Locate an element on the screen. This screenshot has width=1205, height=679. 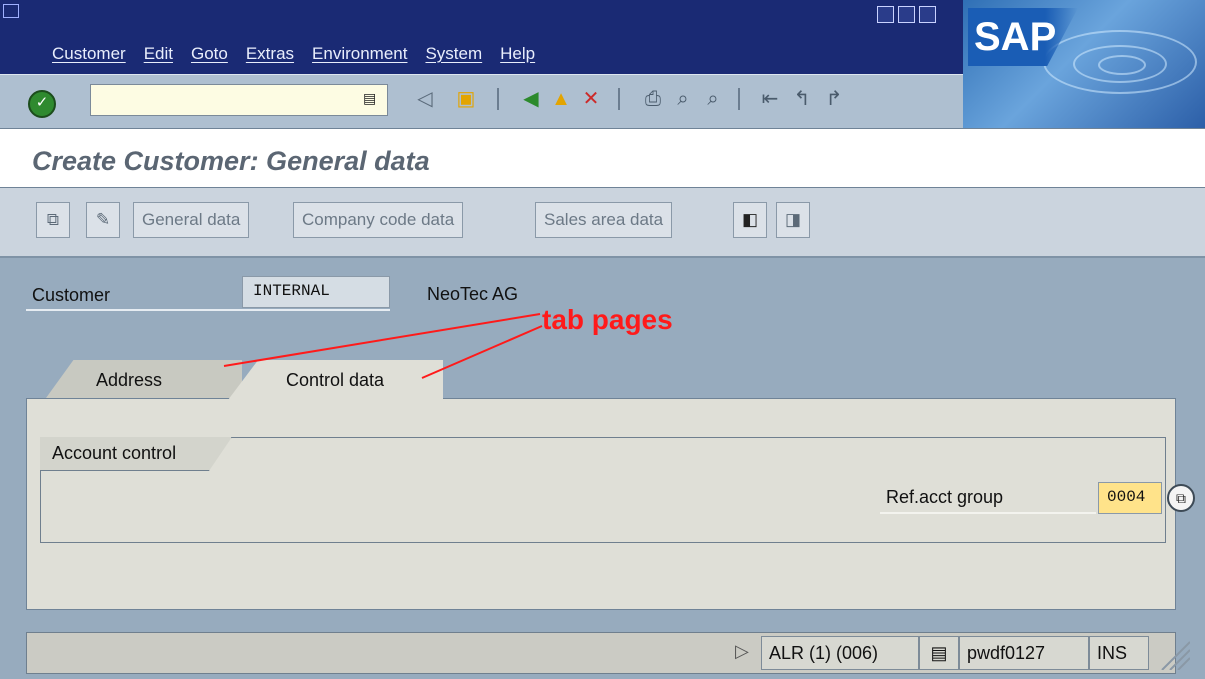
menu-item-extras: Extras is located at coordinates (270, 54).